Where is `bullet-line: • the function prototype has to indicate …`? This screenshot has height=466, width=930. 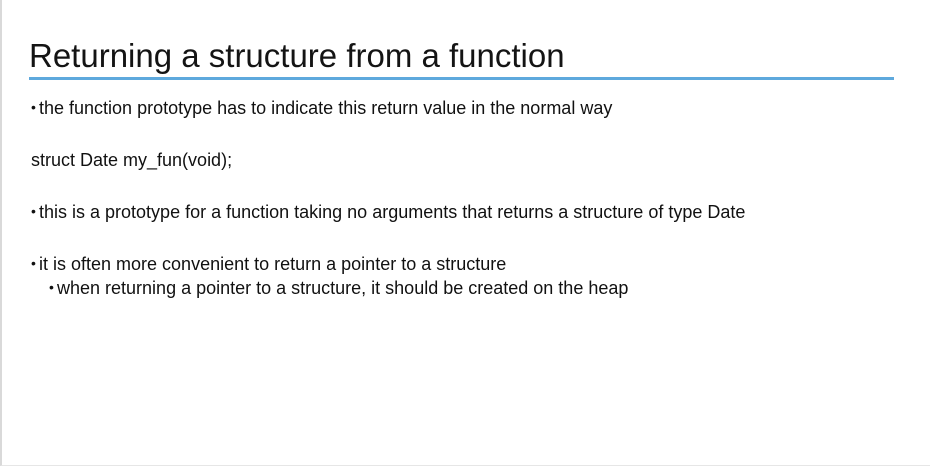
bullet-line: • the function prototype has to indicate … is located at coordinates (321, 107).